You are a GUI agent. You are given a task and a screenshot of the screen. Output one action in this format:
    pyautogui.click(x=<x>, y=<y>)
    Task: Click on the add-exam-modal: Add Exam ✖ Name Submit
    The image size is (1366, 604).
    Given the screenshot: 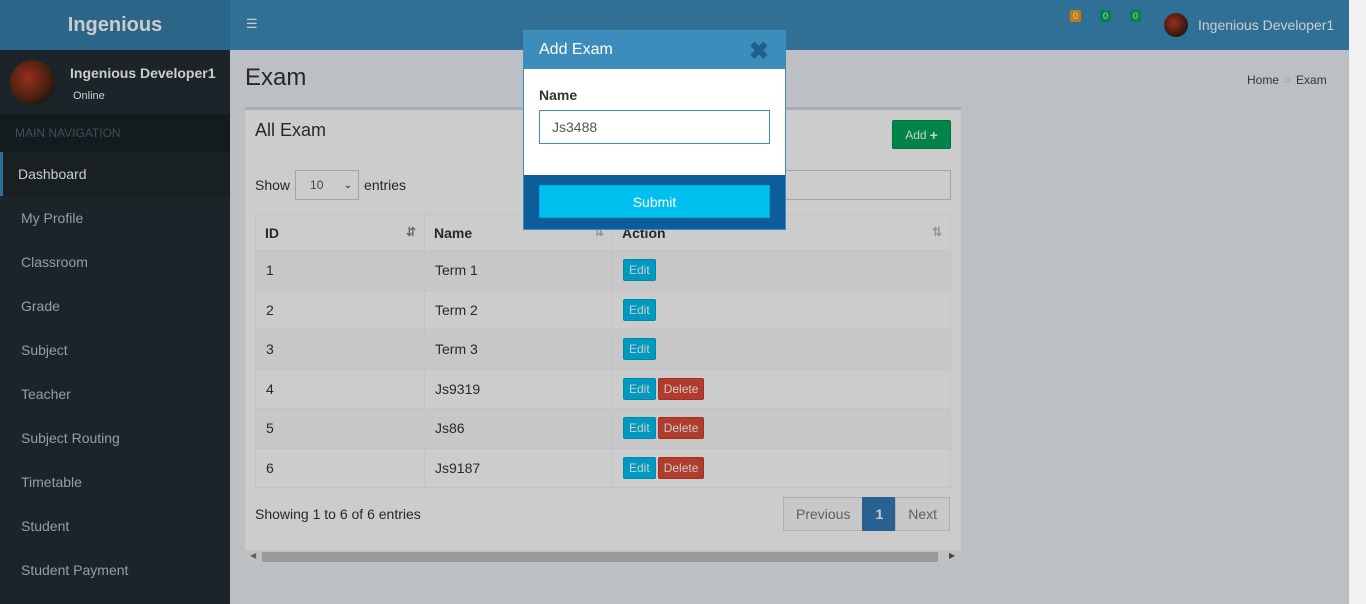 What is the action you would take?
    pyautogui.click(x=654, y=130)
    